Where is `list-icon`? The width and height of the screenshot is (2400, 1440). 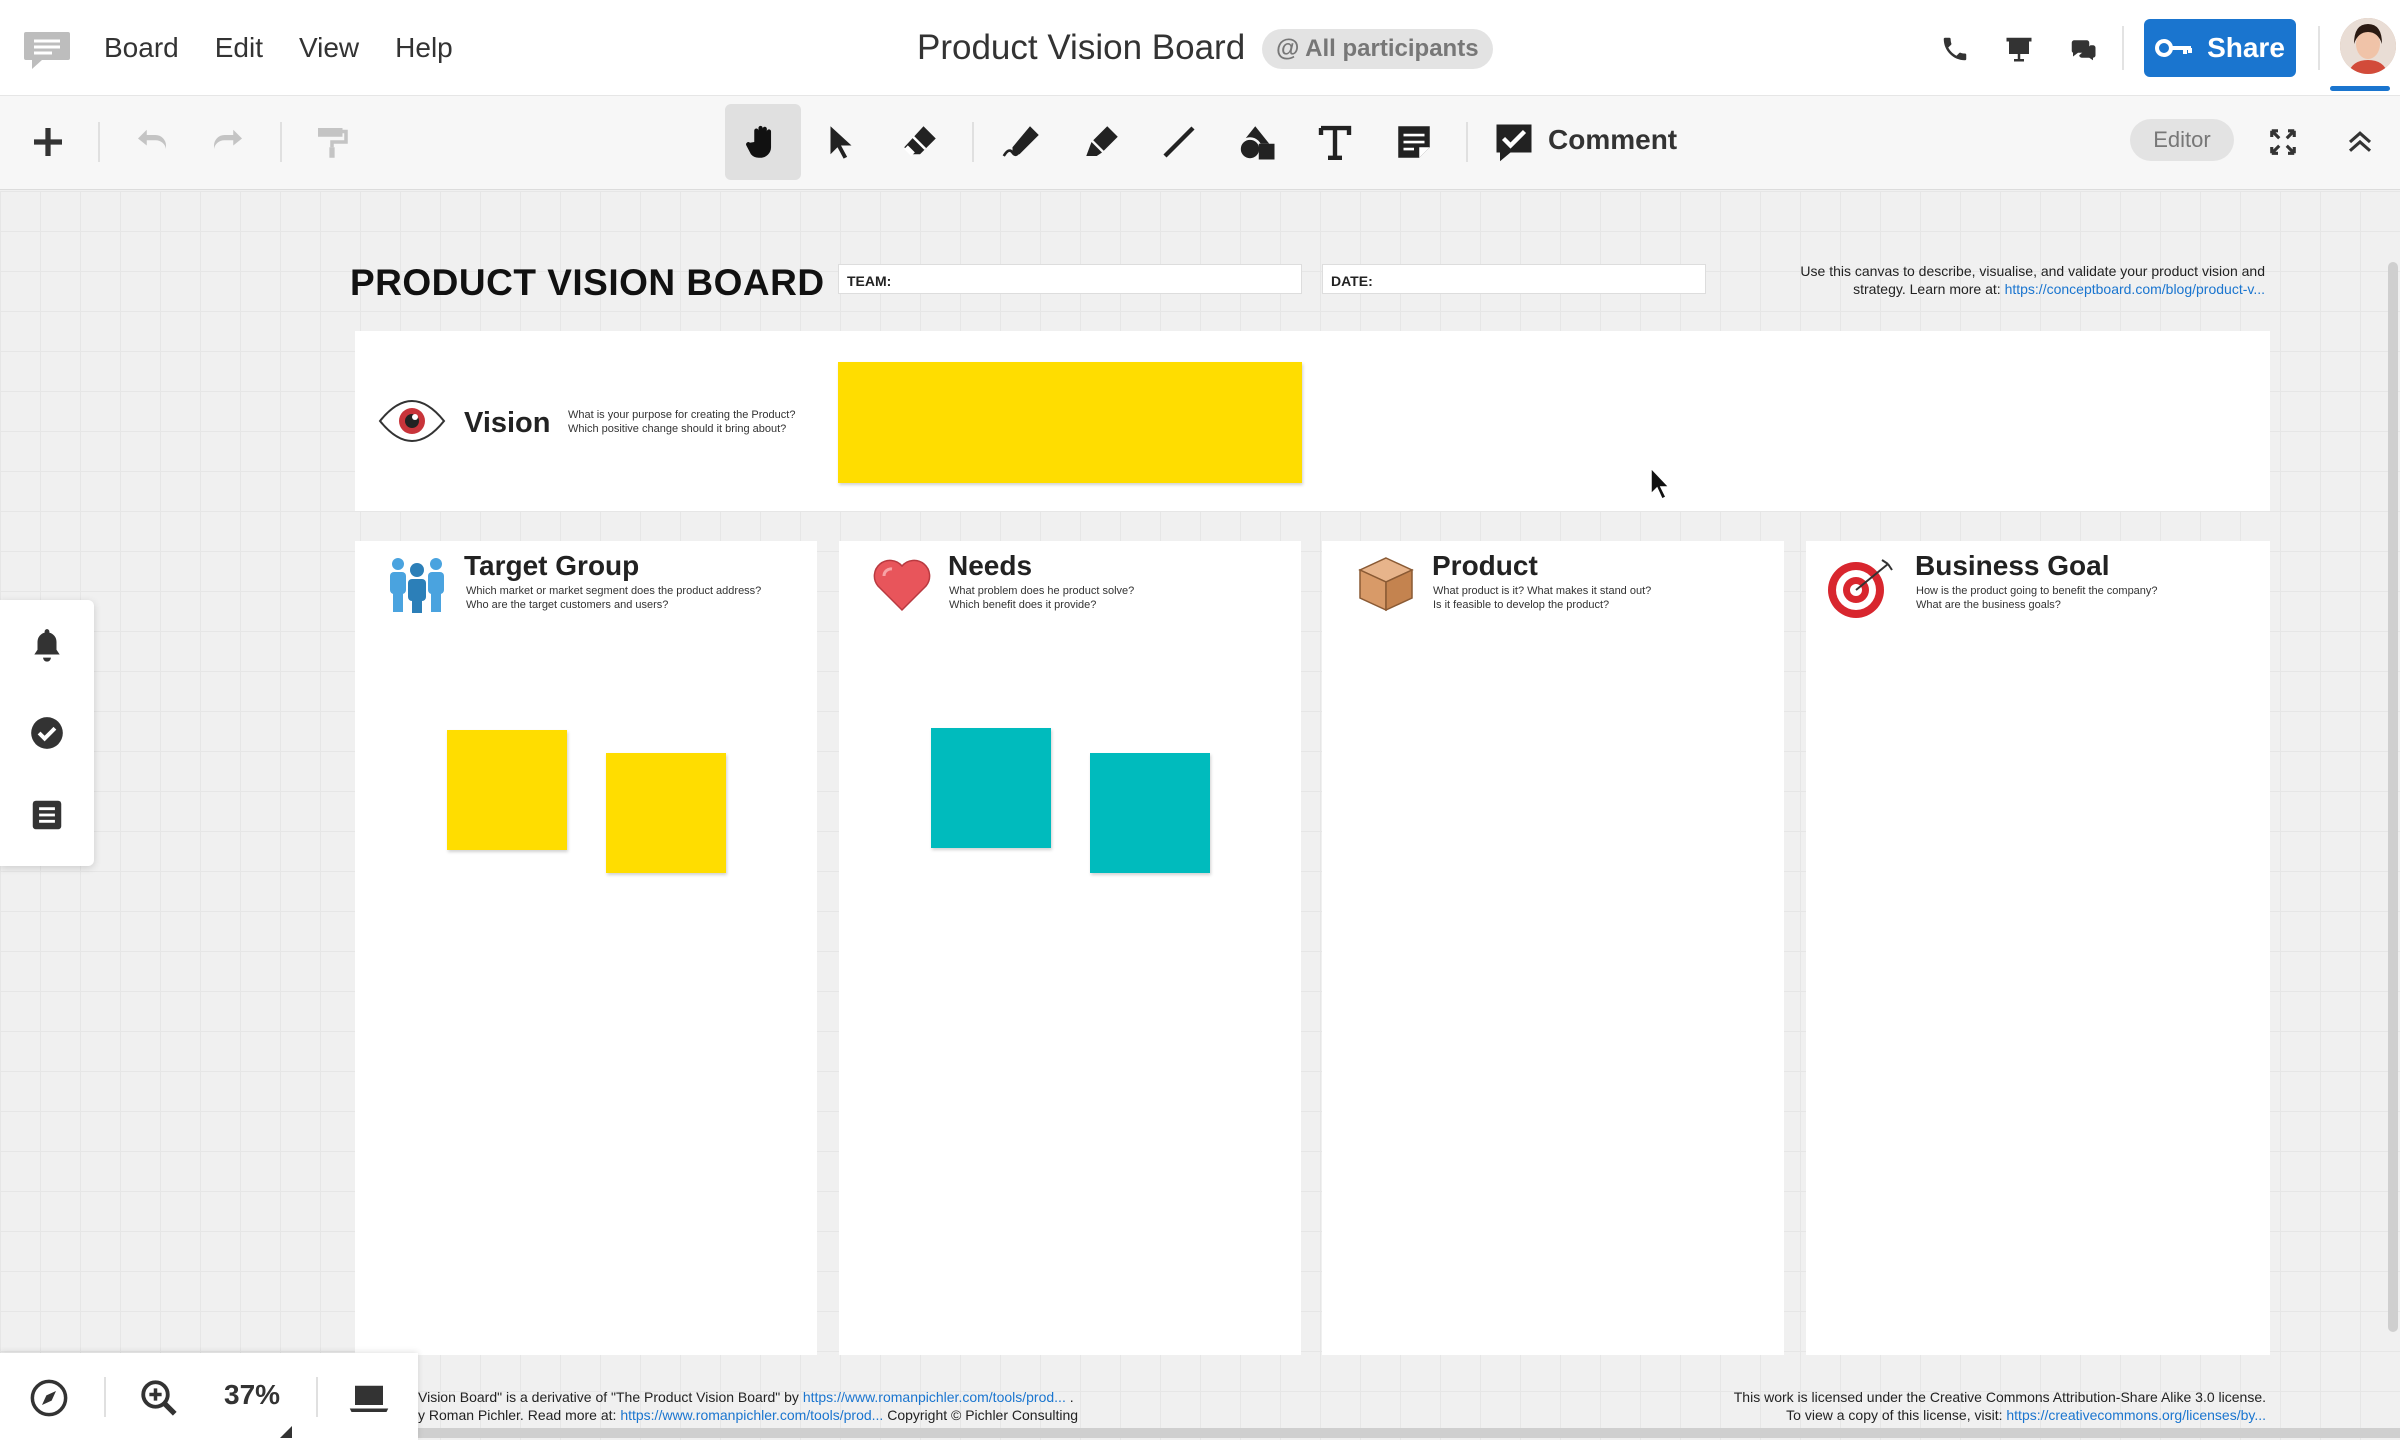
list-icon is located at coordinates (47, 815).